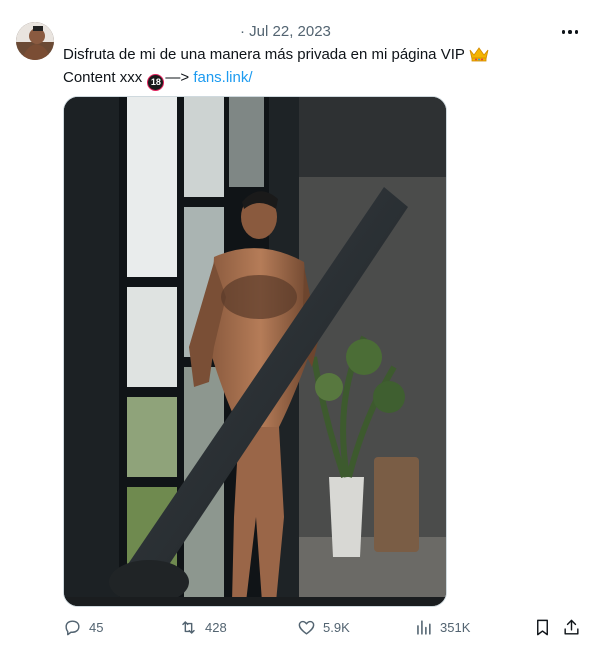 The height and width of the screenshot is (646, 589). I want to click on more-dots-icon, so click(570, 32).